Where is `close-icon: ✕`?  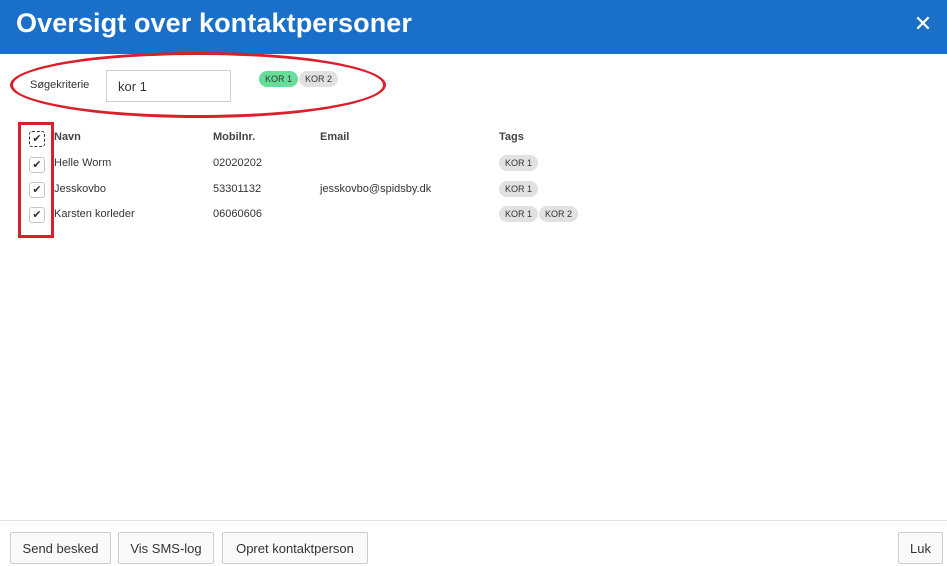 close-icon: ✕ is located at coordinates (923, 24).